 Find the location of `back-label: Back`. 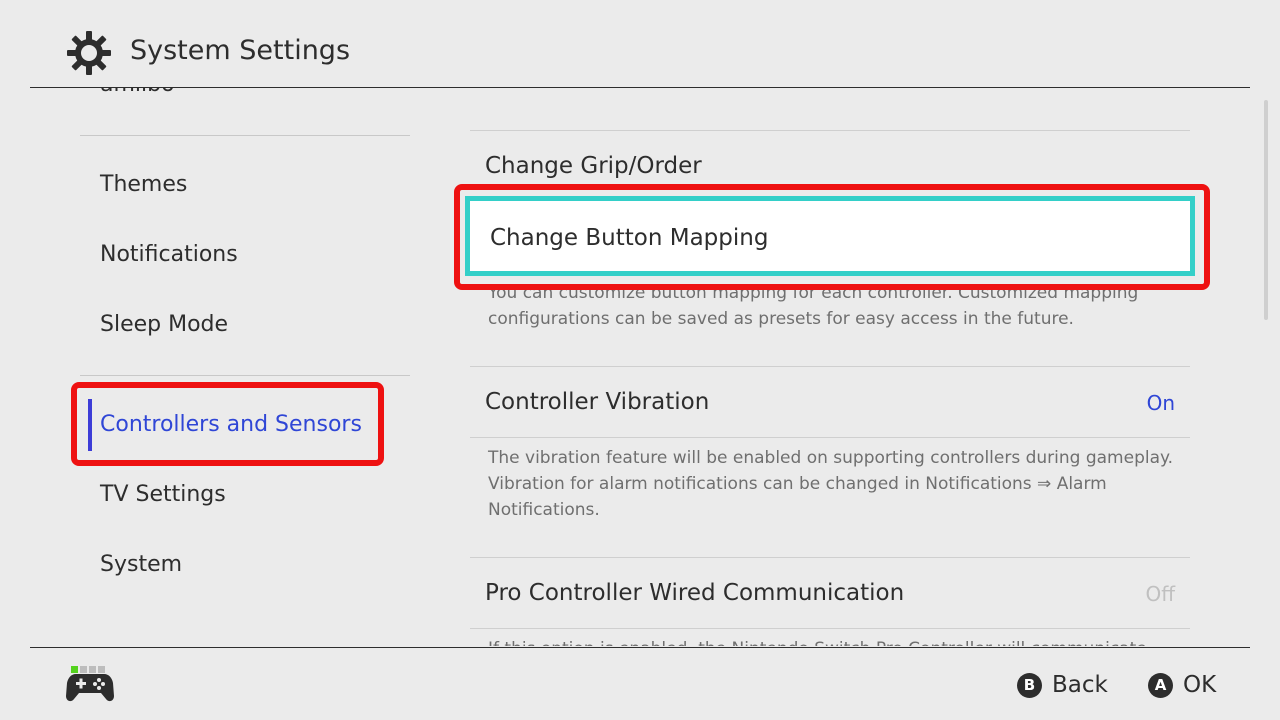

back-label: Back is located at coordinates (1080, 685).